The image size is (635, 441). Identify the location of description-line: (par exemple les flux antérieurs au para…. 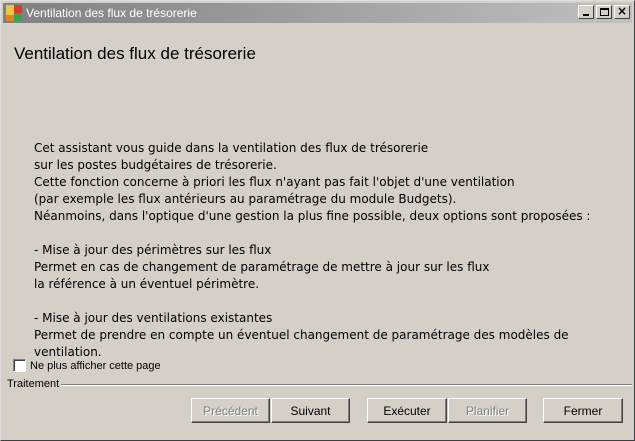
(245, 199).